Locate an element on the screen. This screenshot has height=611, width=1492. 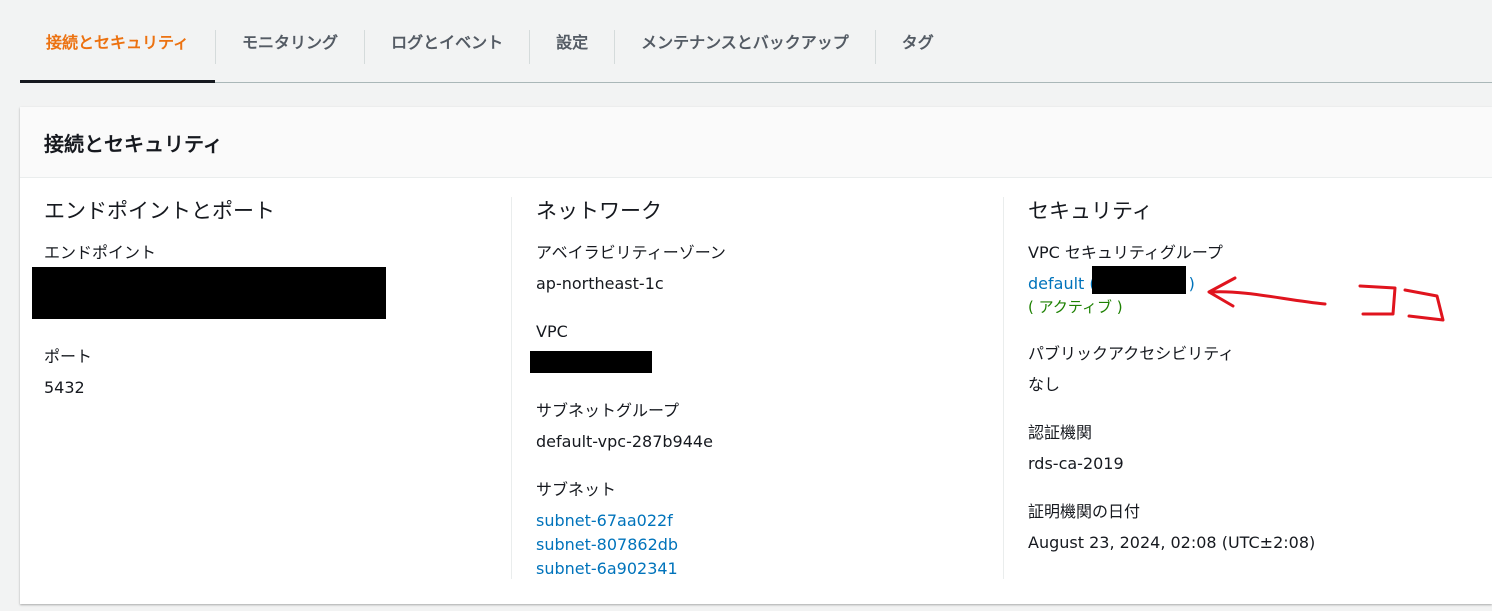
tab-label: ログとイベント is located at coordinates (447, 42).